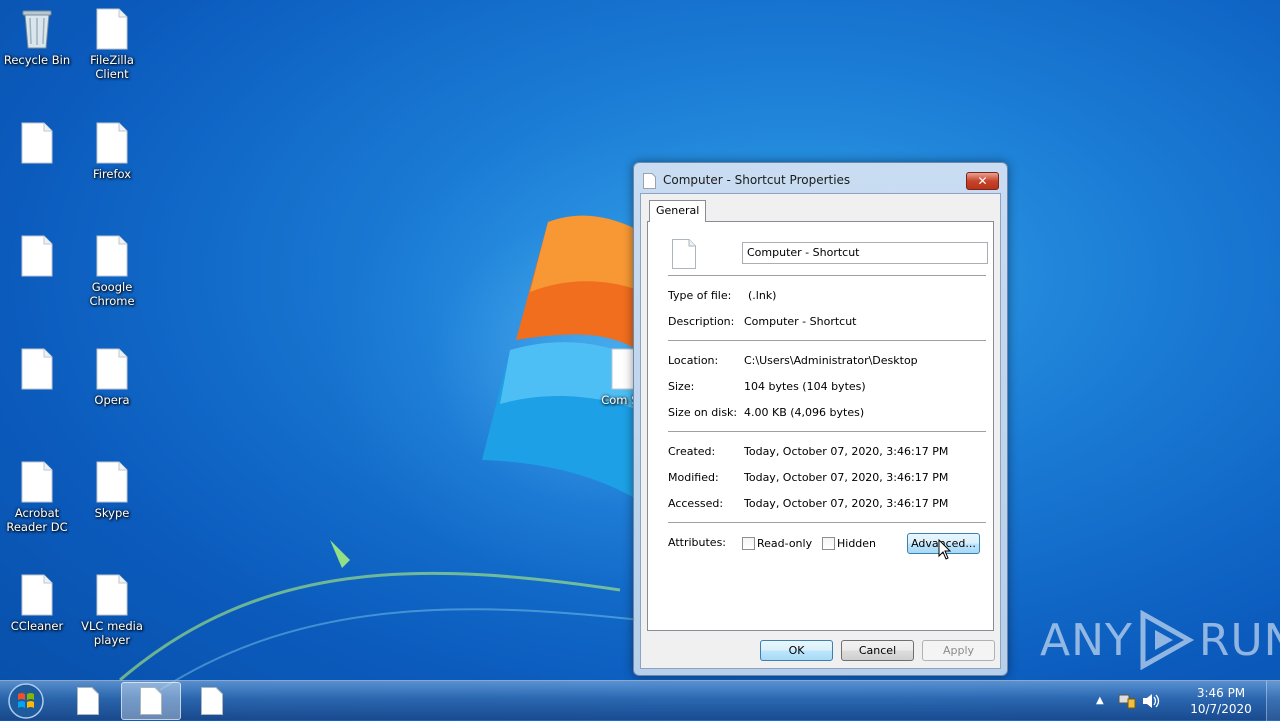 Image resolution: width=1280 pixels, height=721 pixels. I want to click on desktop-icon-label: CCleaner, so click(37, 626).